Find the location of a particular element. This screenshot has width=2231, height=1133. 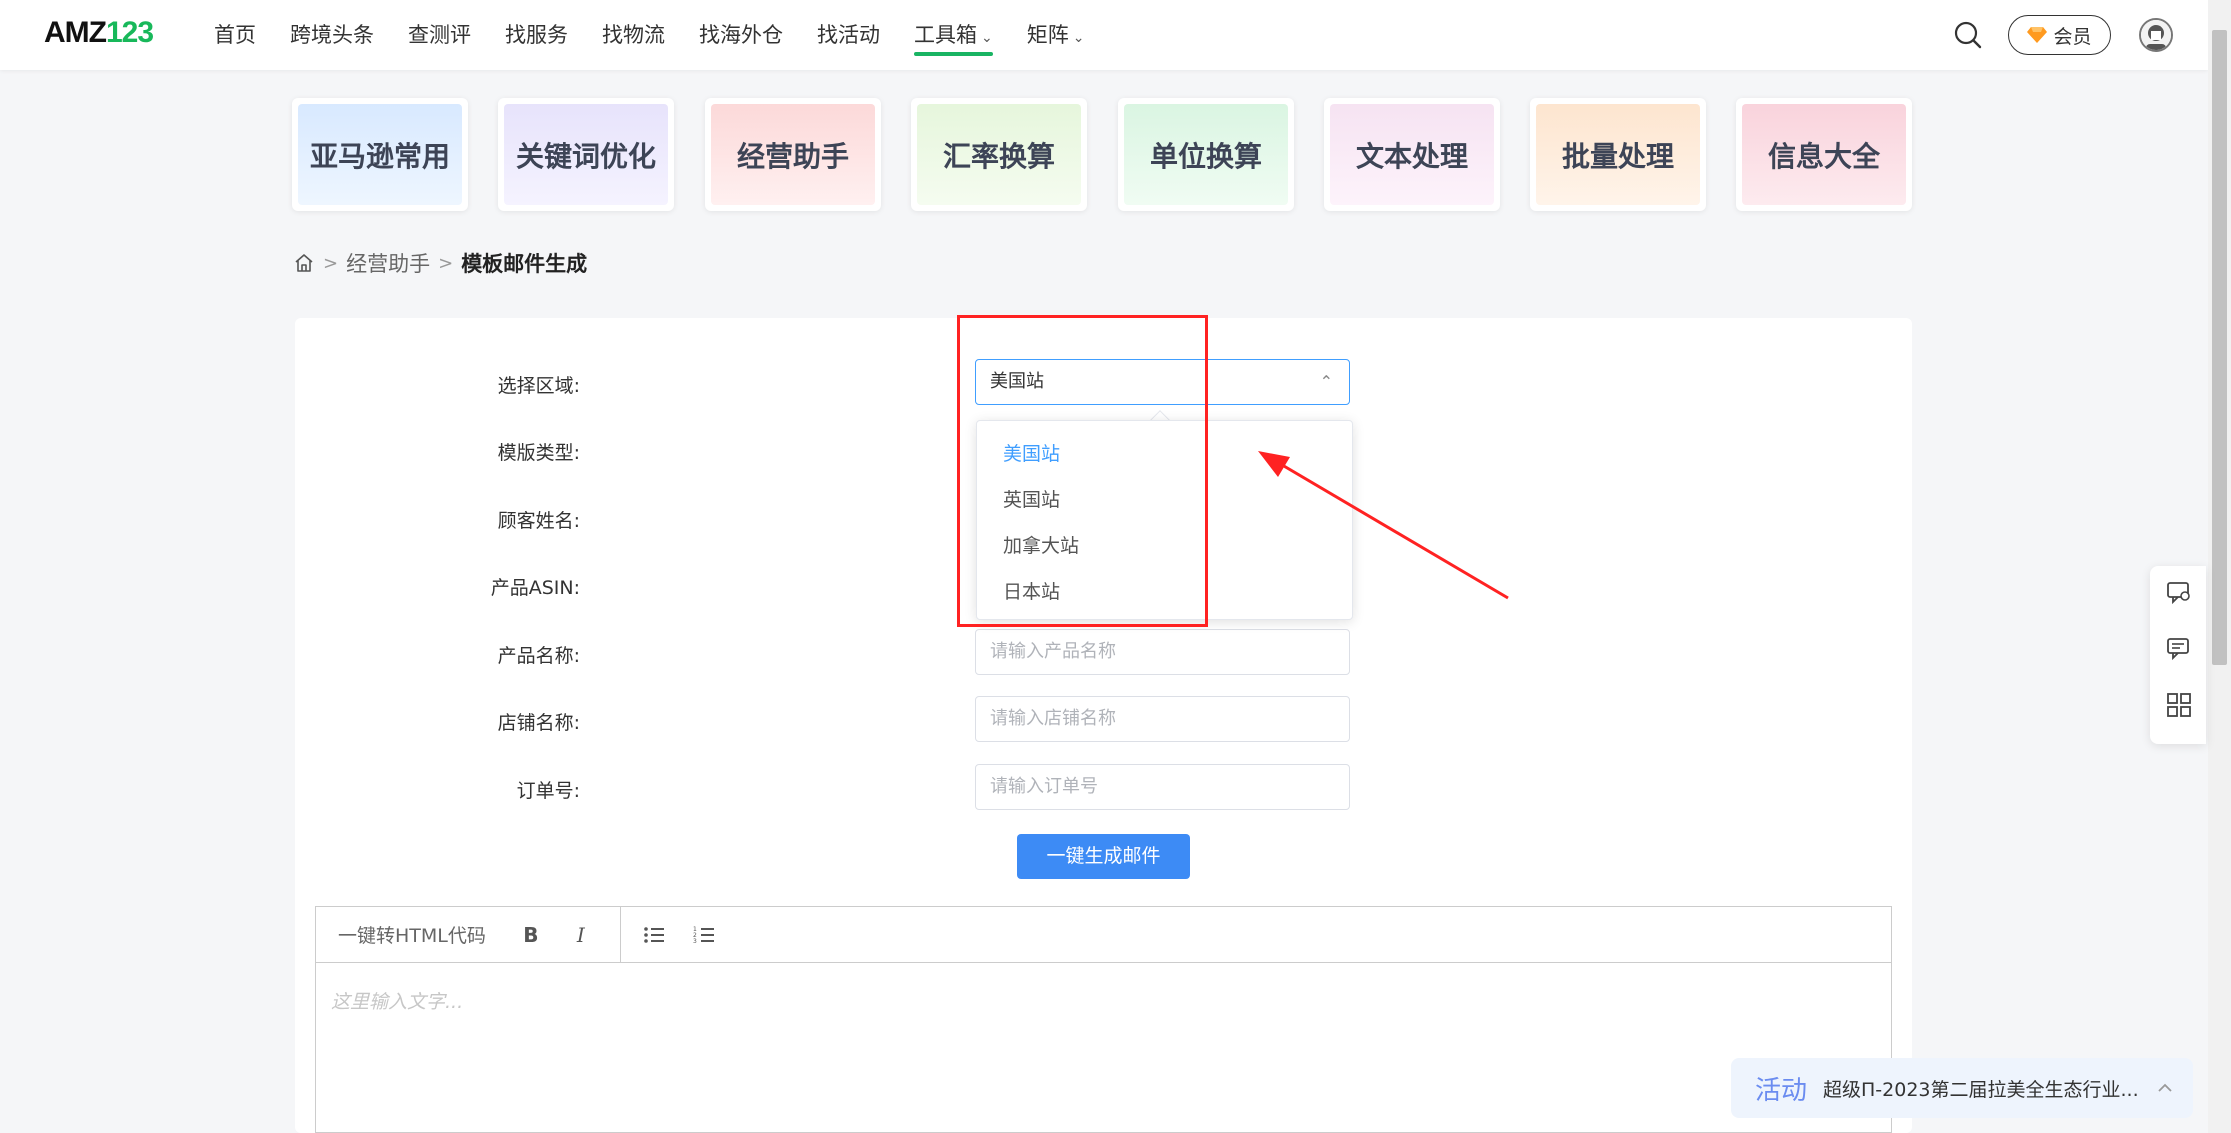

breadcrumb-parent: 经营助手 is located at coordinates (388, 263).